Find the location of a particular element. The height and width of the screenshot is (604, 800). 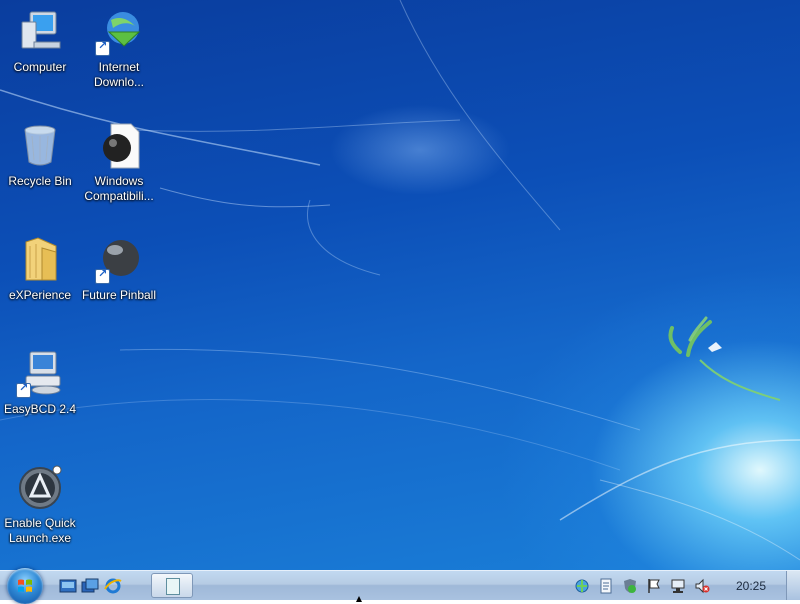

windows-start-orb-icon is located at coordinates (25, 585).